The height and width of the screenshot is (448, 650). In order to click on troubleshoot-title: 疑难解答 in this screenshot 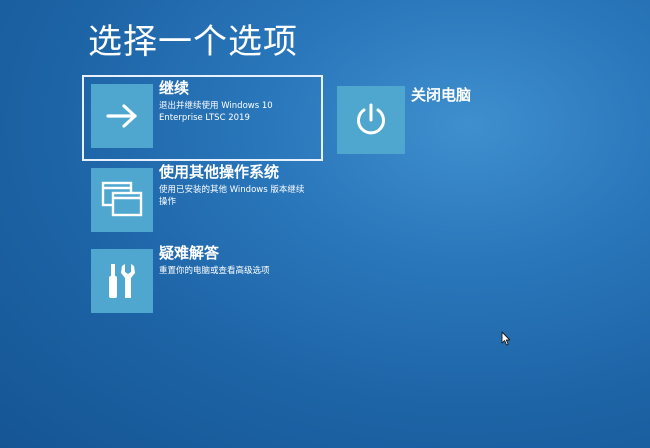, I will do `click(189, 253)`.